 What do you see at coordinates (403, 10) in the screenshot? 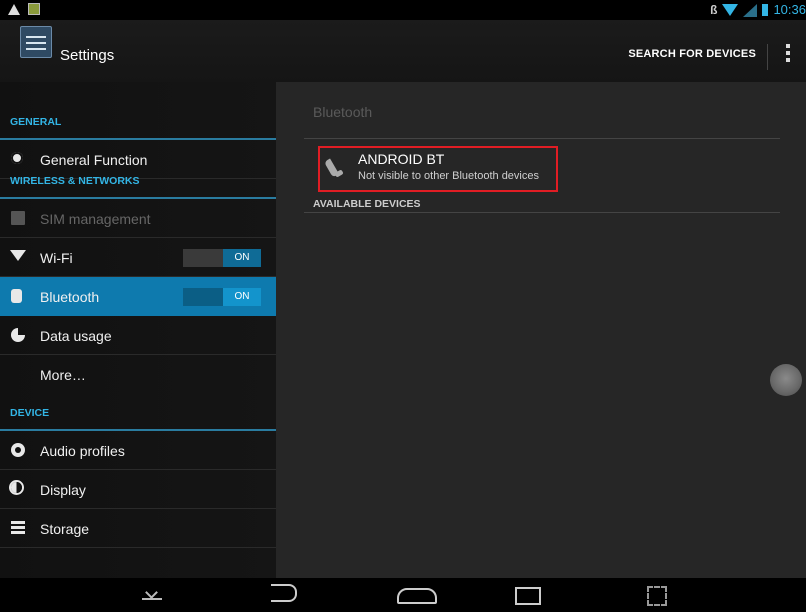
I see `status-bar: ß 10:36` at bounding box center [403, 10].